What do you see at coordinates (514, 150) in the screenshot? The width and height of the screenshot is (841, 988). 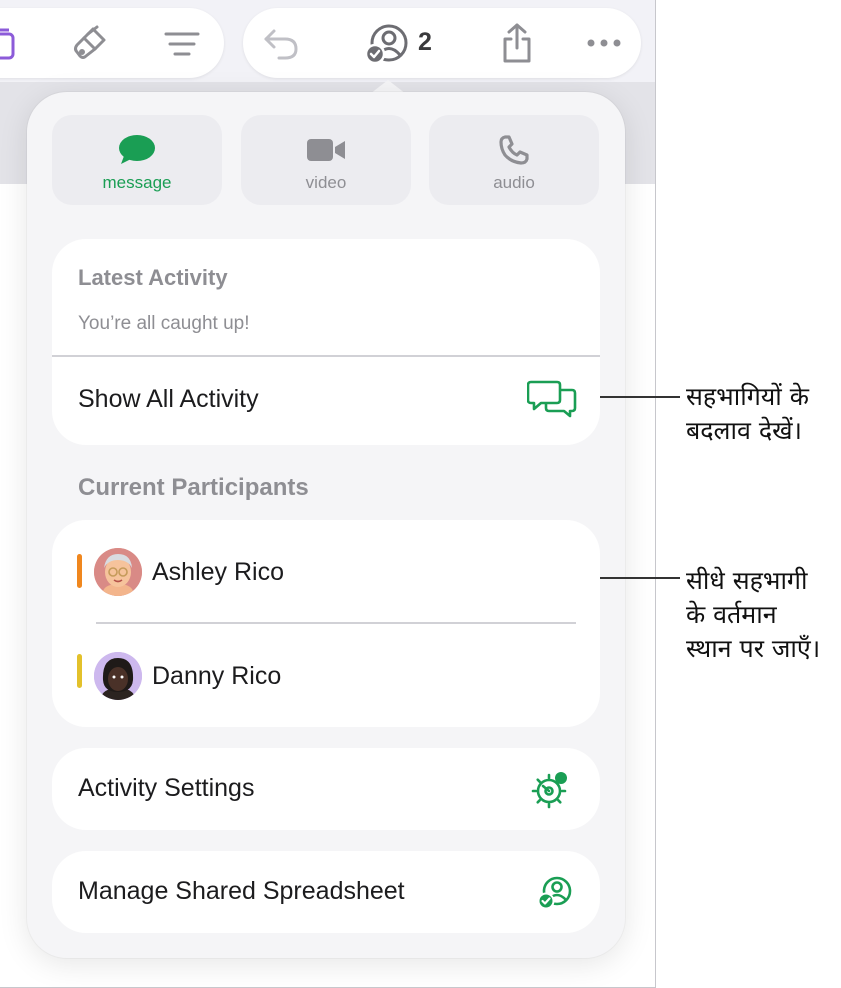 I see `phone-icon` at bounding box center [514, 150].